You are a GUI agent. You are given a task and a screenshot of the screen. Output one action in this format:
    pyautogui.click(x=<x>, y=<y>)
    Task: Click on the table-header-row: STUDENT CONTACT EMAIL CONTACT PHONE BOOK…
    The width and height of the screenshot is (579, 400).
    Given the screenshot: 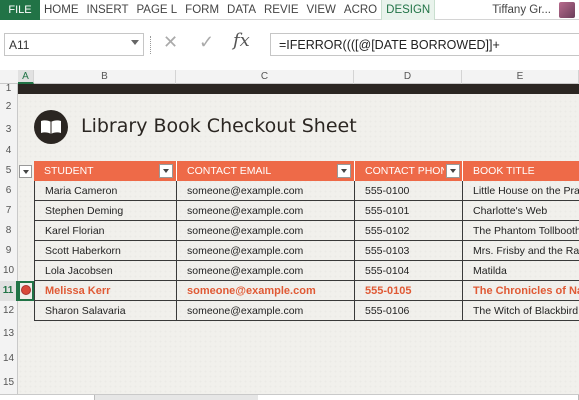 What is the action you would take?
    pyautogui.click(x=306, y=171)
    